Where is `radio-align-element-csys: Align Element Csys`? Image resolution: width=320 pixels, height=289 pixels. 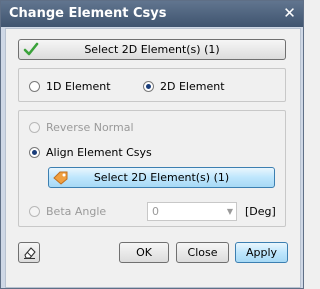
radio-align-element-csys: Align Element Csys is located at coordinates (90, 153).